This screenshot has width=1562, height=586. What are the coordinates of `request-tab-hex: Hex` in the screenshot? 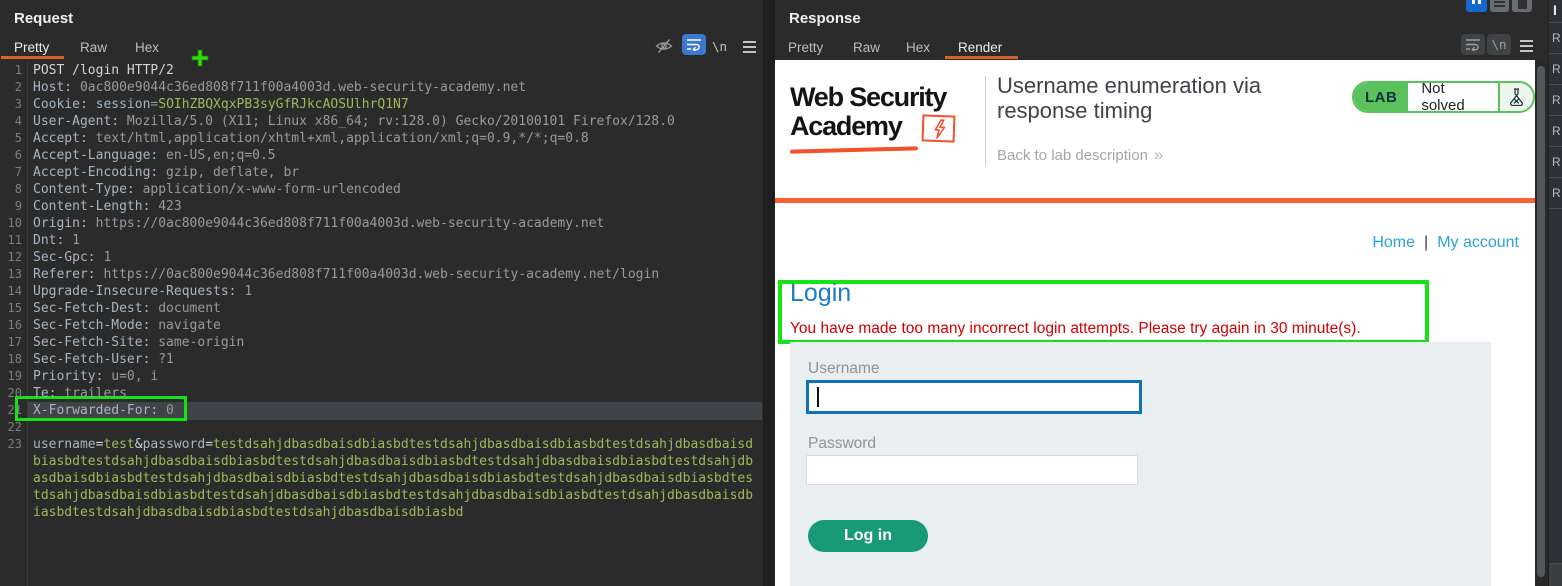 It's located at (147, 47).